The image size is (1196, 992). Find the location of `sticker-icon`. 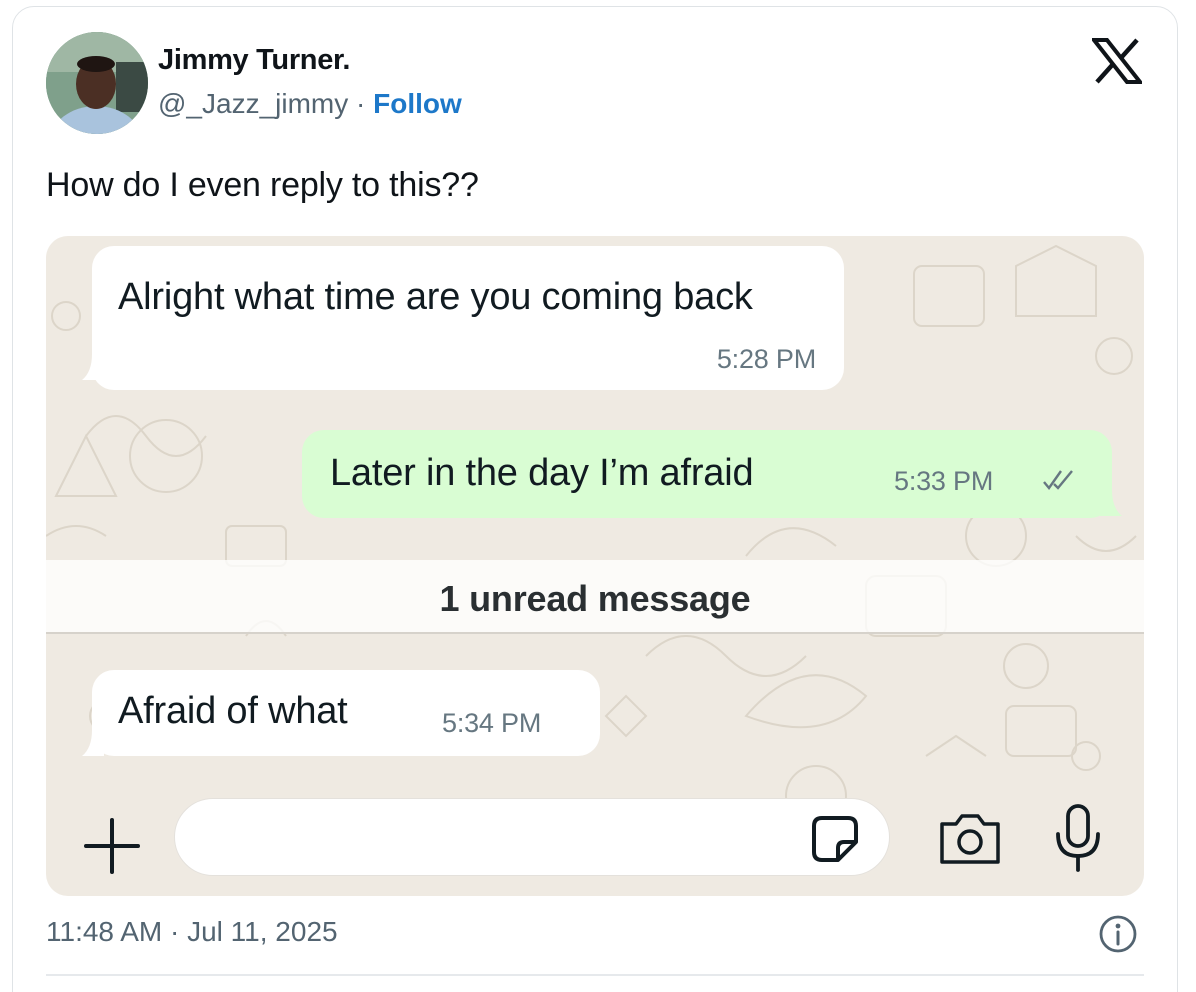

sticker-icon is located at coordinates (835, 839).